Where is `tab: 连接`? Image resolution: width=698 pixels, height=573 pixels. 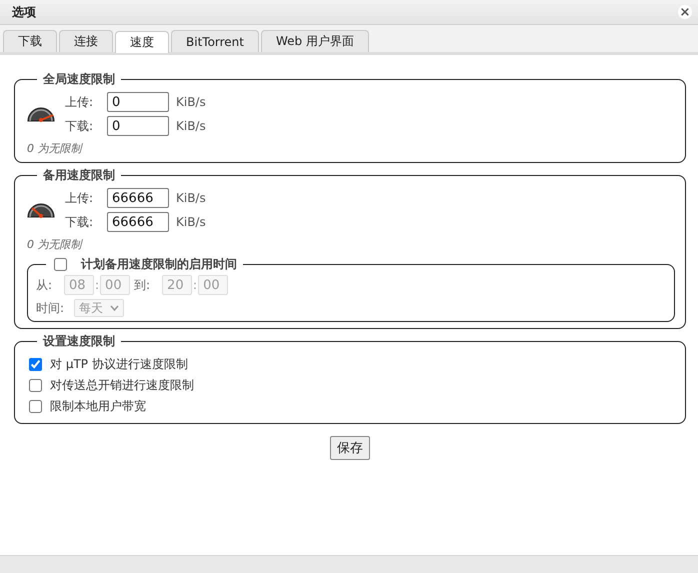 tab: 连接 is located at coordinates (86, 41).